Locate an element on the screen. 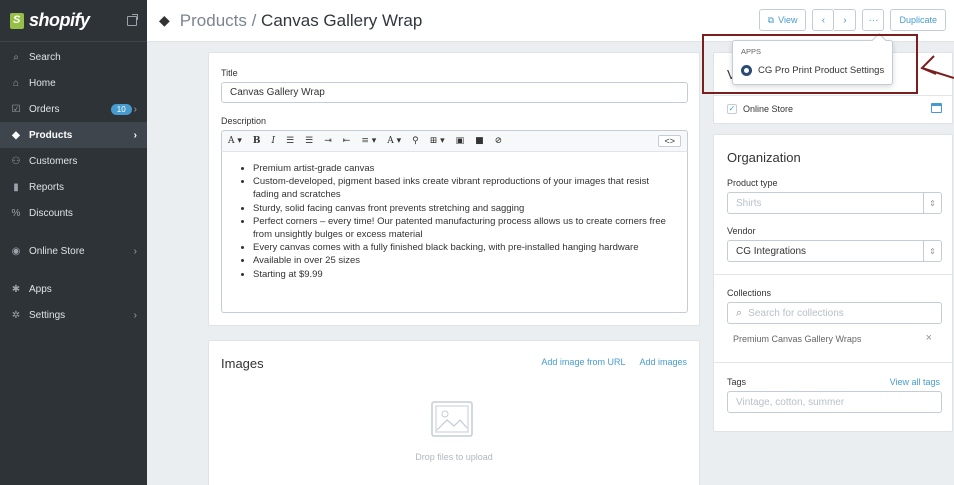 The height and width of the screenshot is (485, 954). online-store-label: Online Store is located at coordinates (768, 109).